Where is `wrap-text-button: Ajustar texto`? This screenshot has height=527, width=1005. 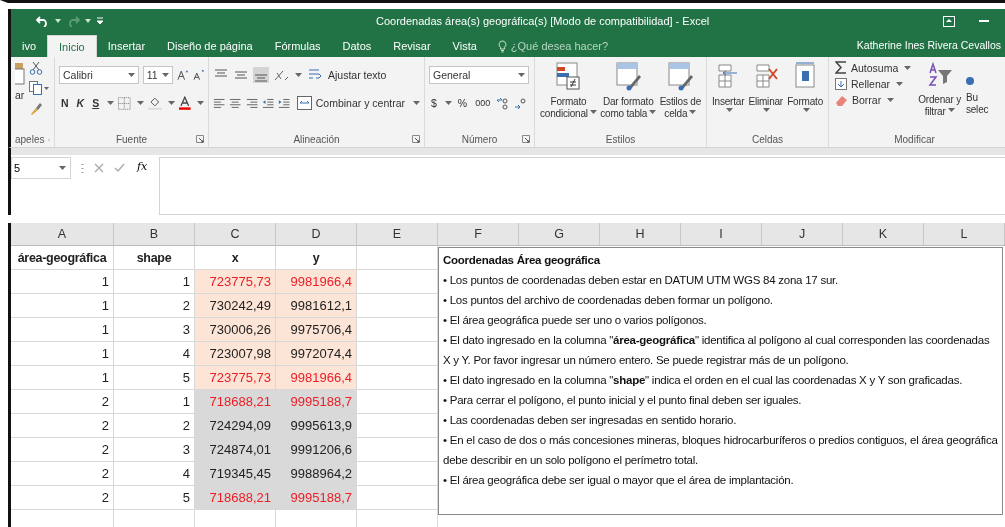
wrap-text-button: Ajustar texto is located at coordinates (347, 75).